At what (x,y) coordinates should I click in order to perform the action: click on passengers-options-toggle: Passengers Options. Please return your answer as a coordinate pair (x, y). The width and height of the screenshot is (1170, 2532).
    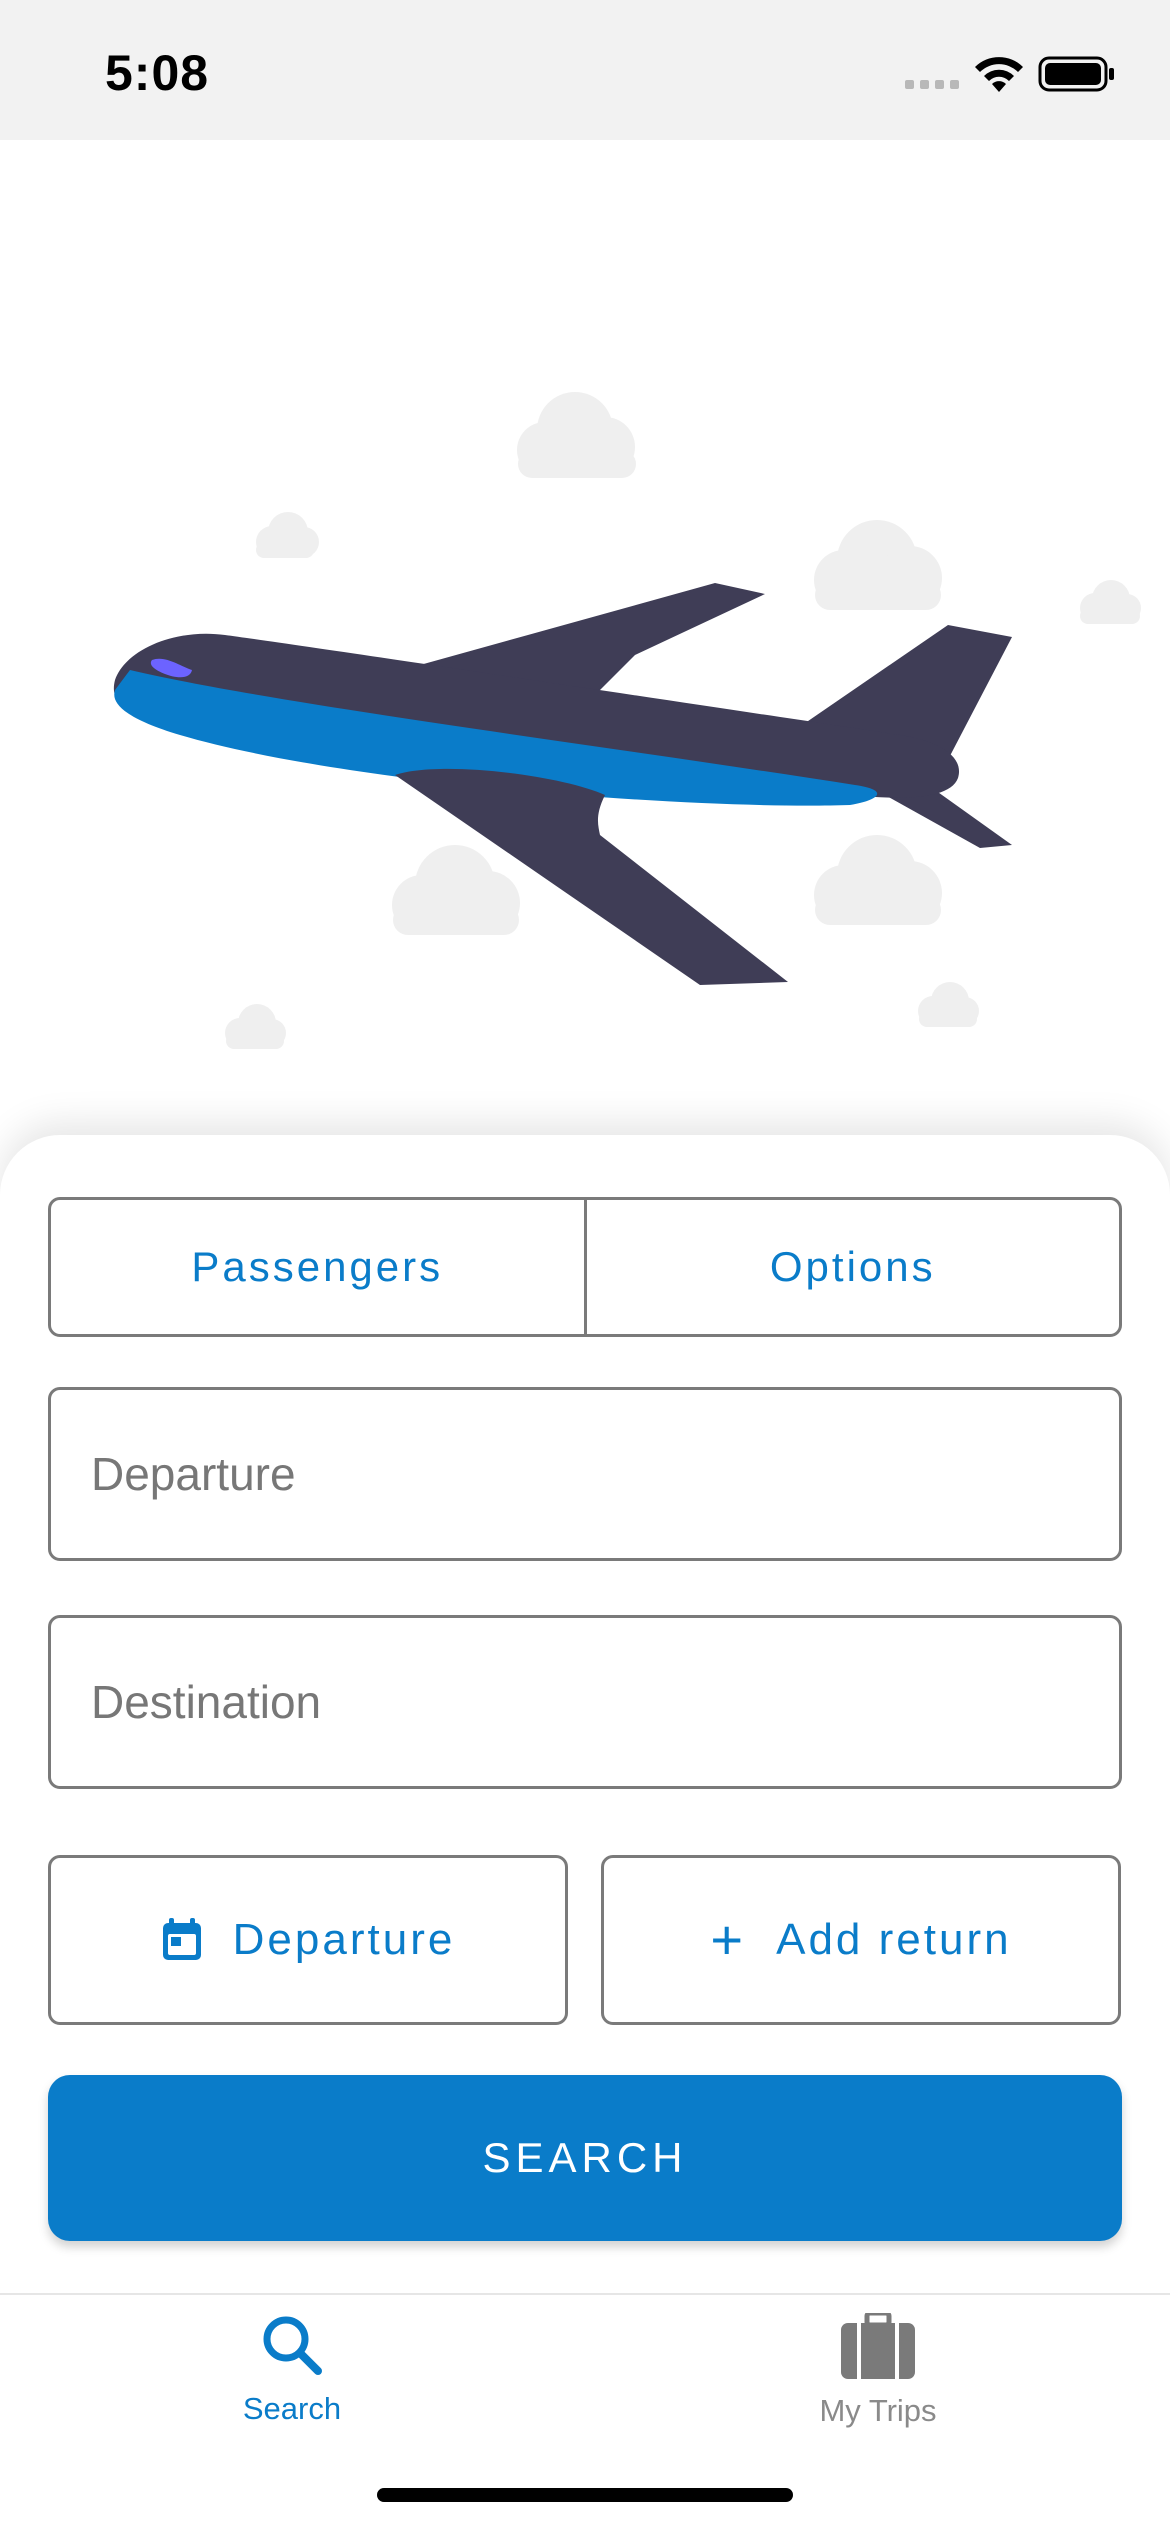
    Looking at the image, I should click on (585, 1267).